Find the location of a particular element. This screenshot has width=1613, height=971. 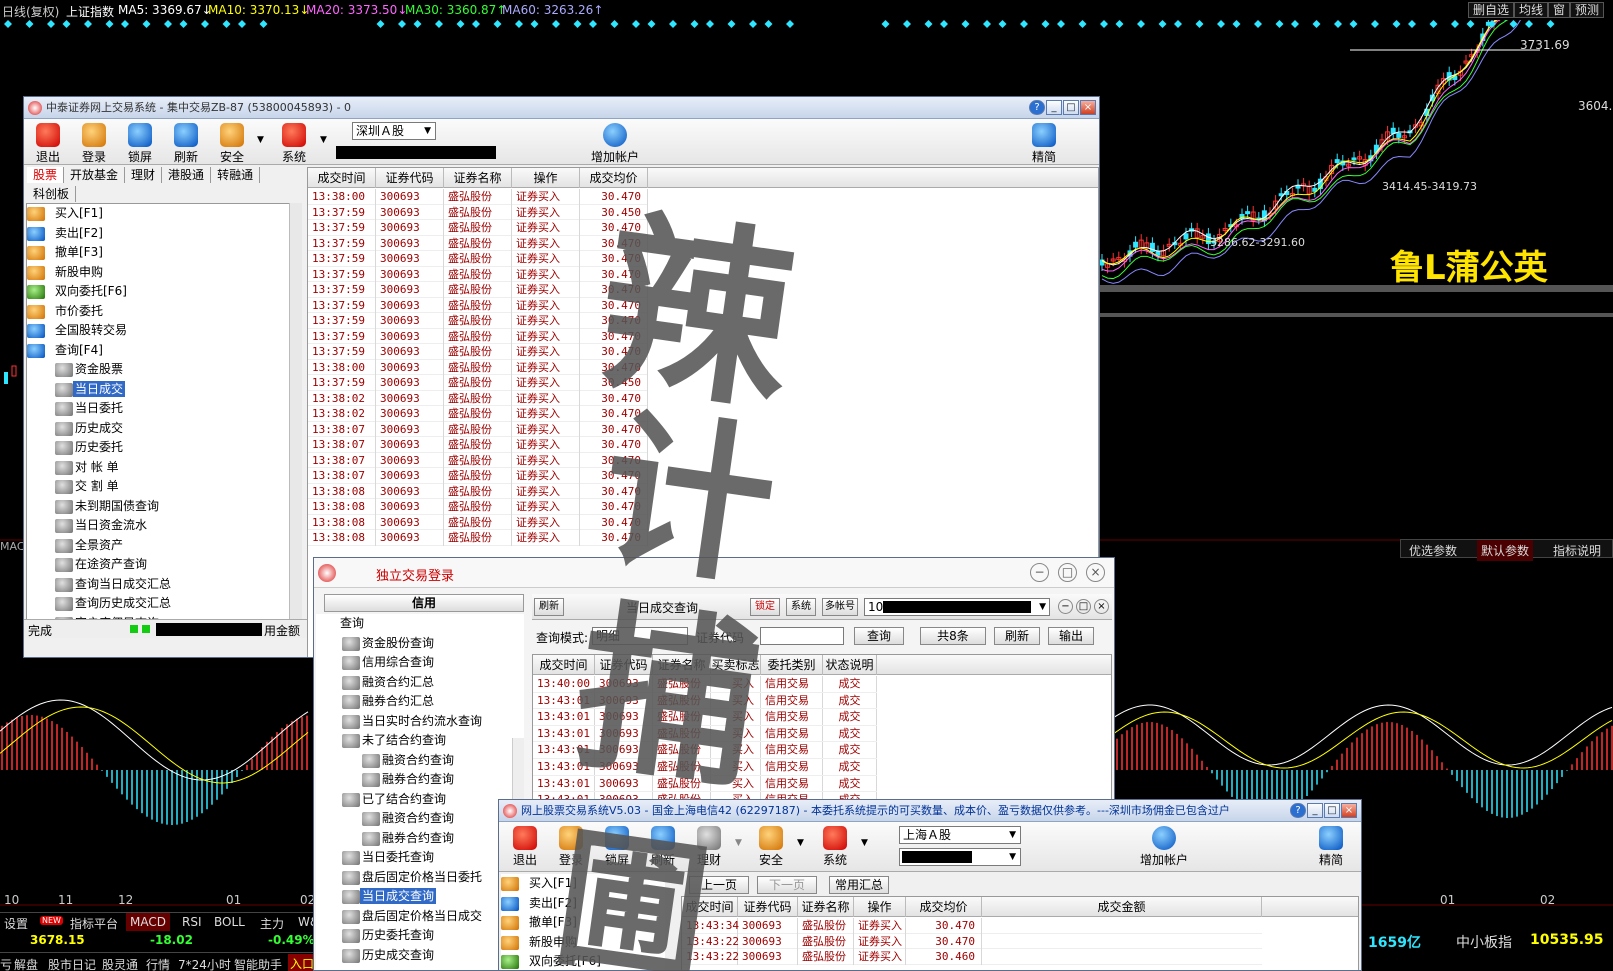

macd-tab: MACD is located at coordinates (148, 922).